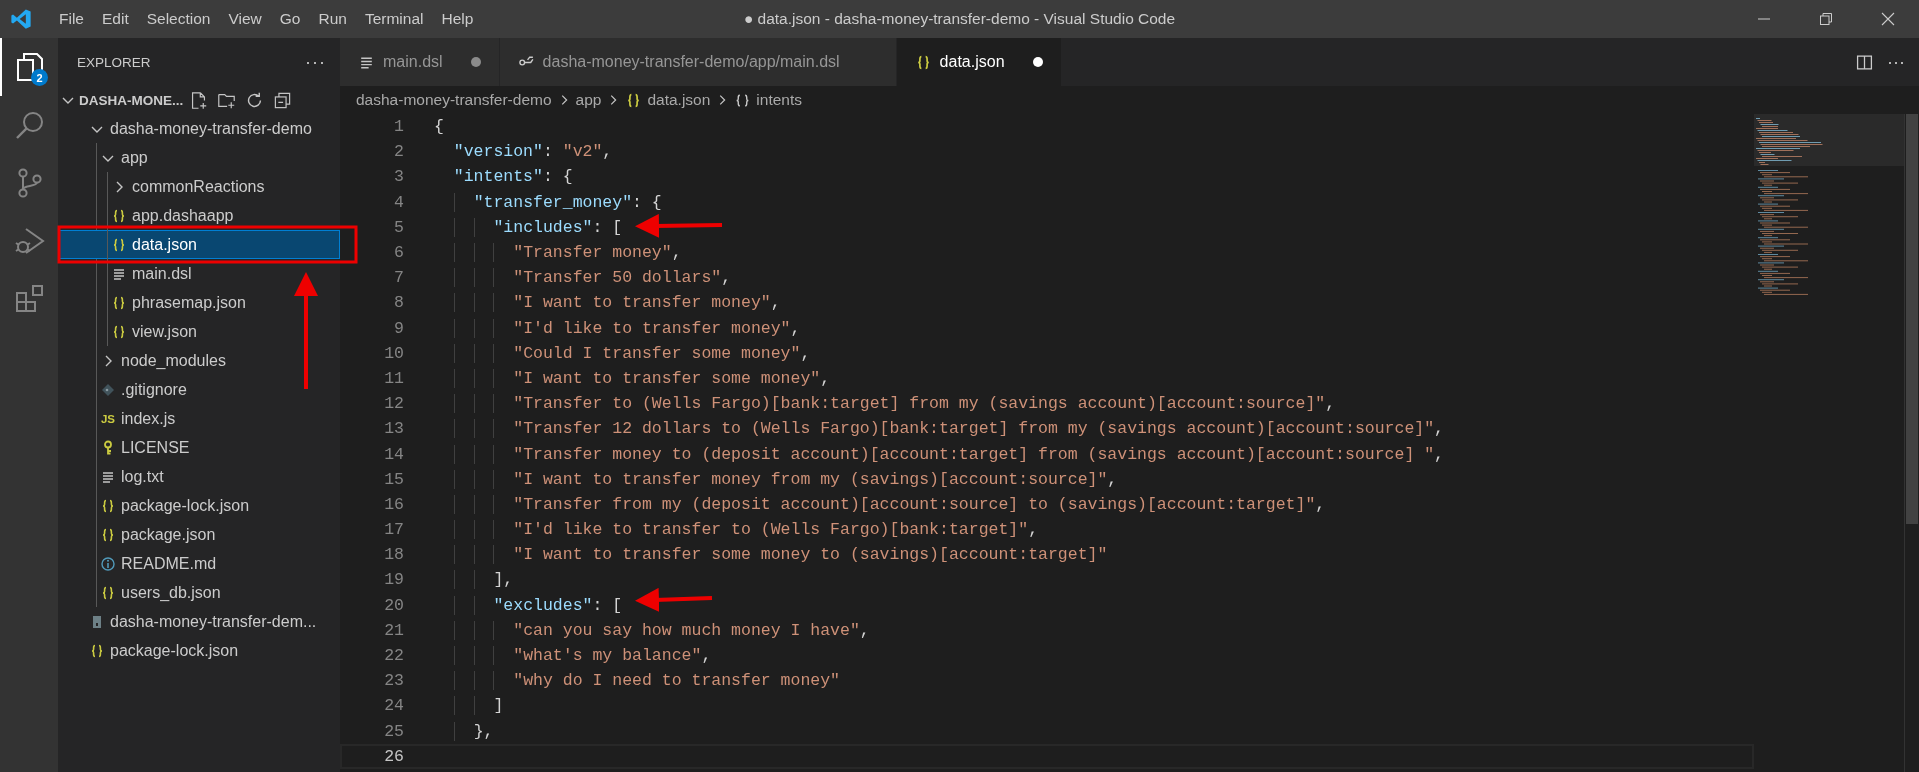 The image size is (1919, 772). What do you see at coordinates (398, 328) in the screenshot?
I see `line-number: 9` at bounding box center [398, 328].